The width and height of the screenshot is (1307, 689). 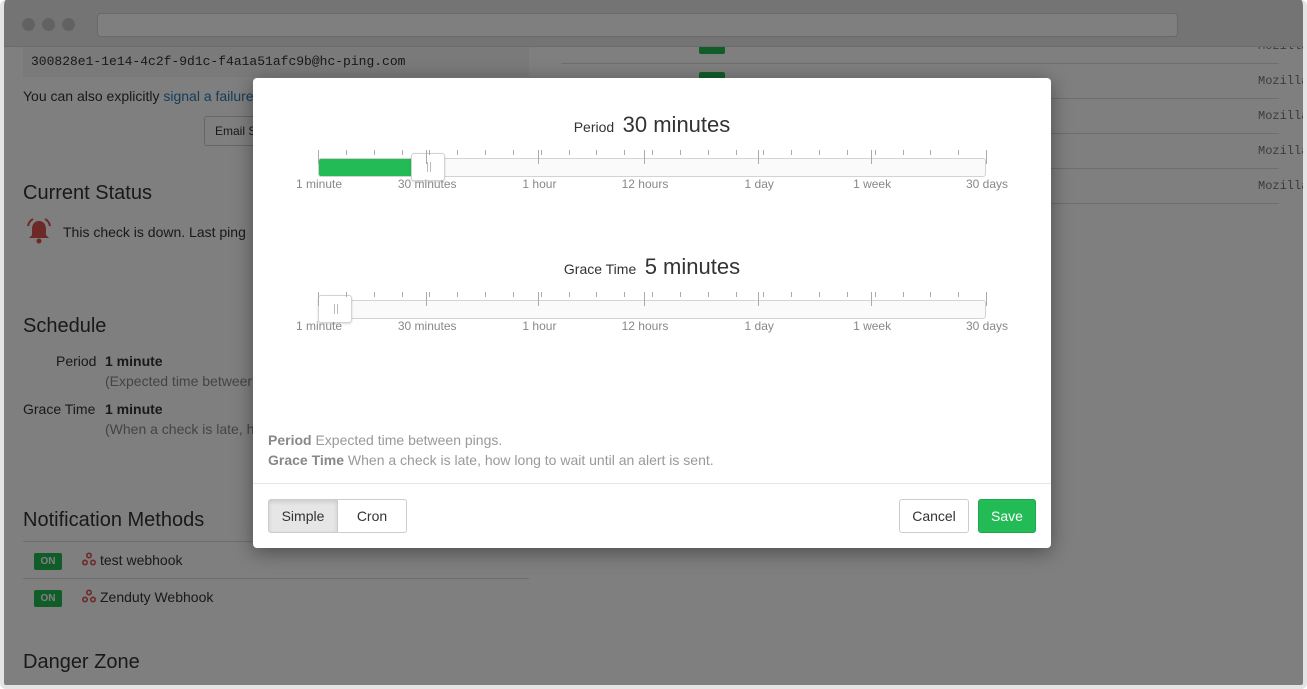 What do you see at coordinates (303, 516) in the screenshot?
I see `simple-mode-button: Simple` at bounding box center [303, 516].